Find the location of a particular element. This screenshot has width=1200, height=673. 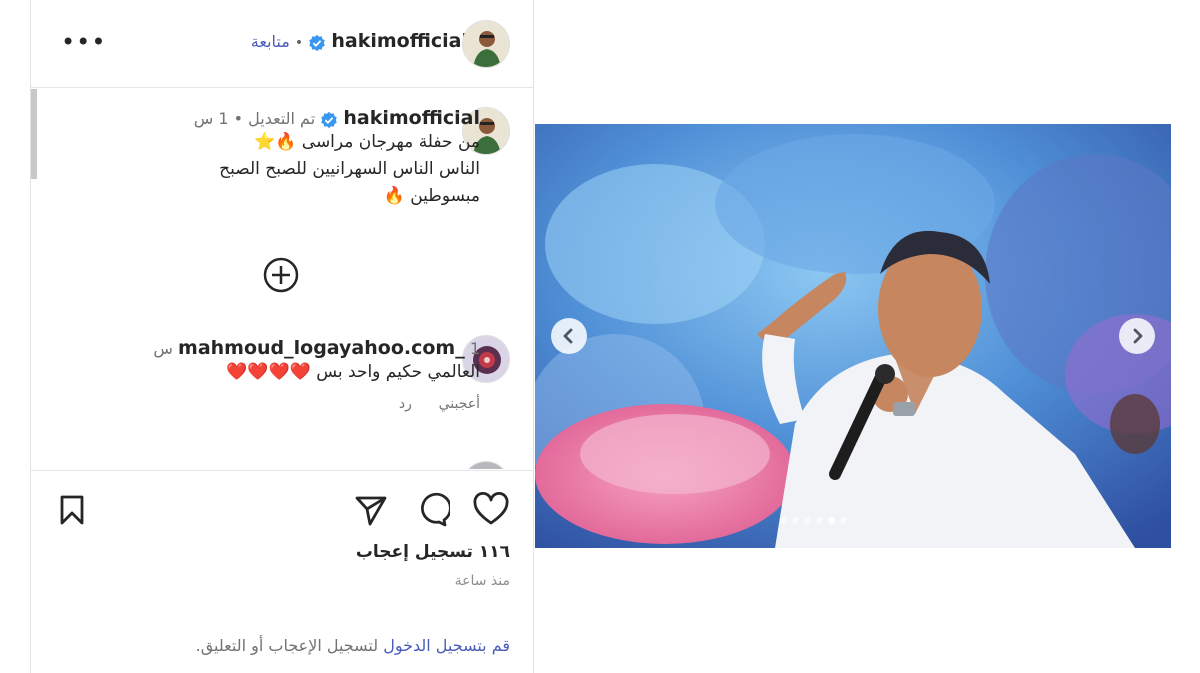

share-icon is located at coordinates (371, 510).